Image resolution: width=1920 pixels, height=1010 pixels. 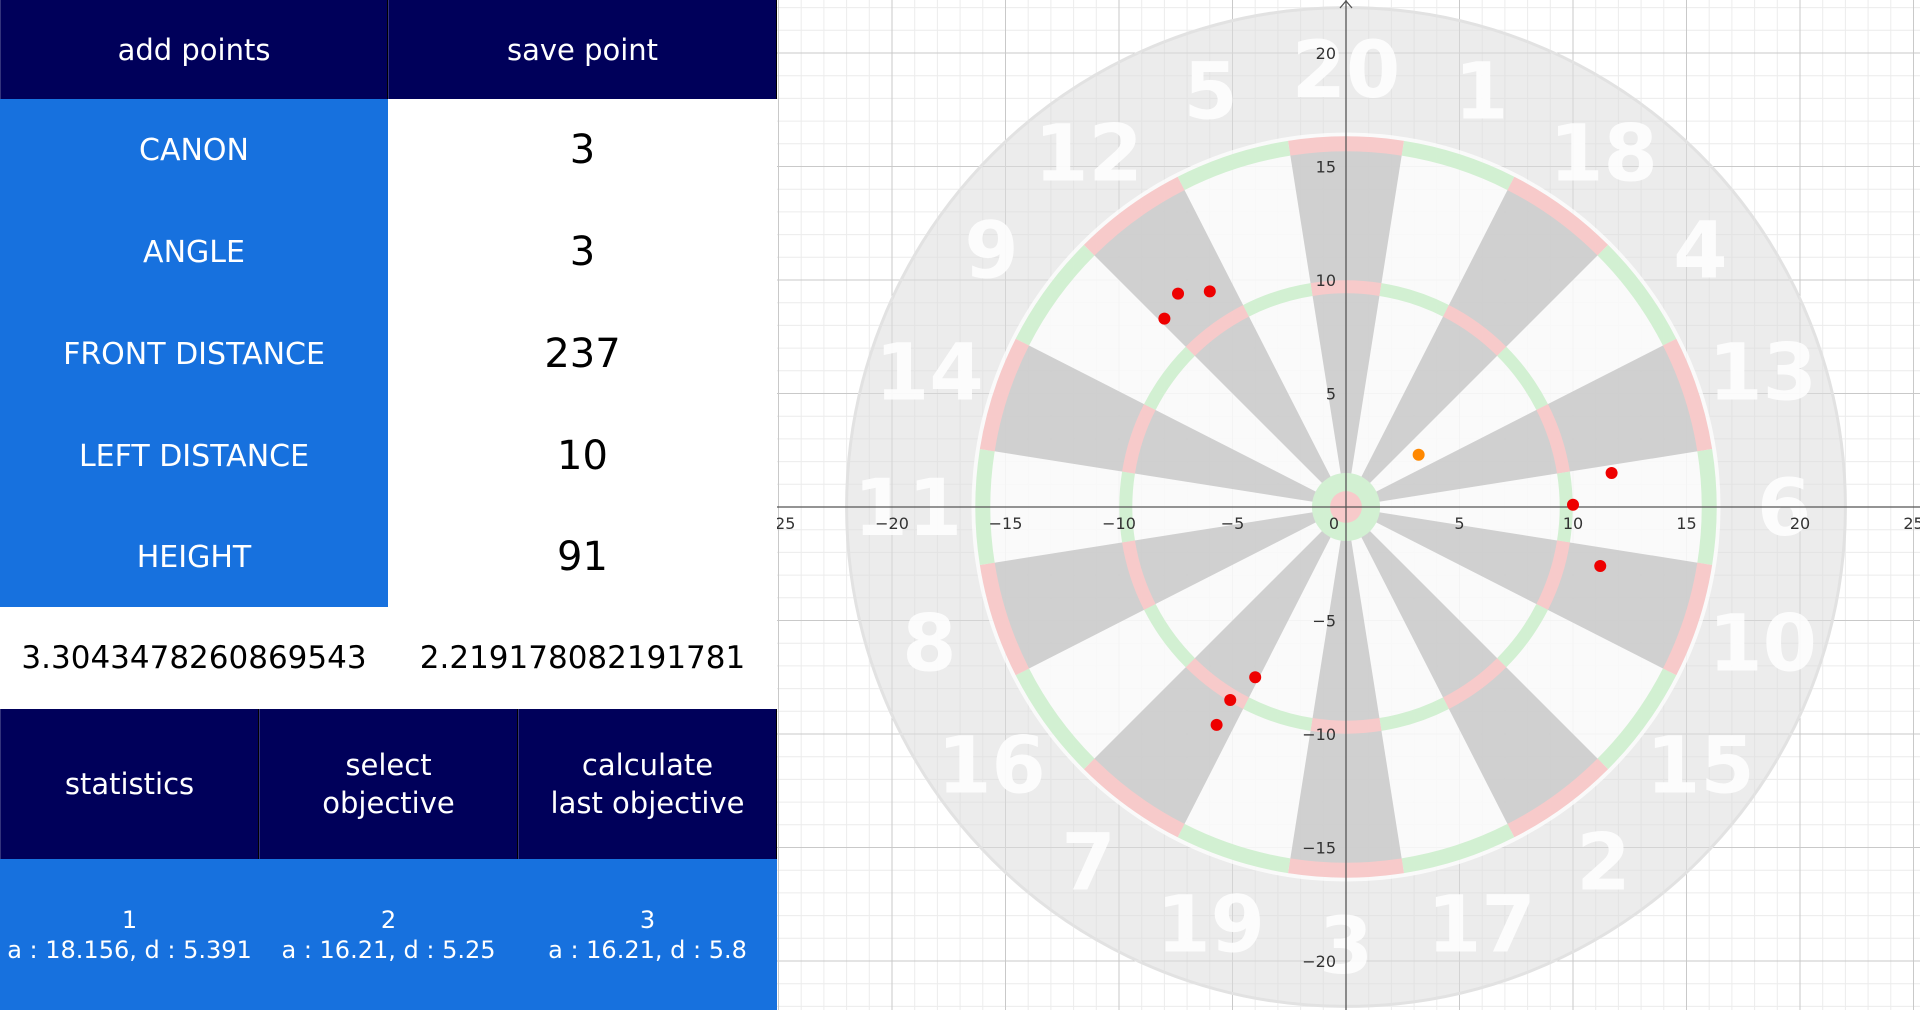 I want to click on statistics-button: statistics, so click(x=129, y=784).